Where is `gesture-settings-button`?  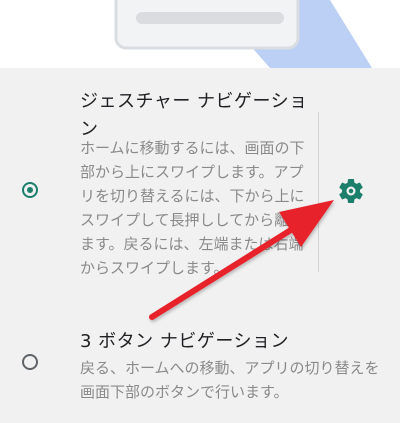 gesture-settings-button is located at coordinates (351, 191).